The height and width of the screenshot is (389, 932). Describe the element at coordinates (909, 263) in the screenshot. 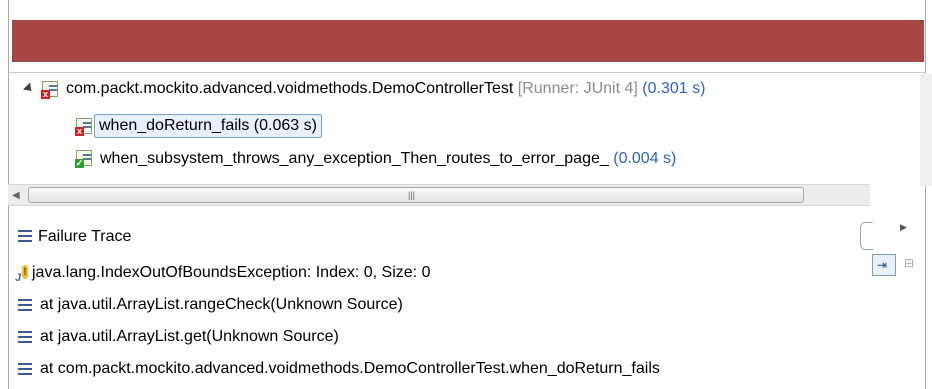

I see `compare-results-icon: ⊟` at that location.